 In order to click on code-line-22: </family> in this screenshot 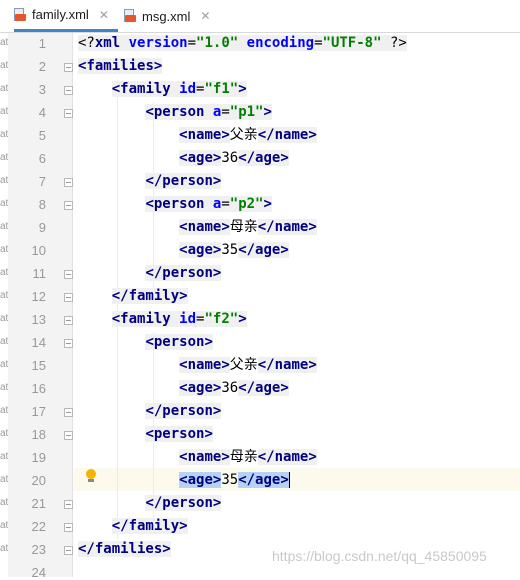, I will do `click(133, 526)`.